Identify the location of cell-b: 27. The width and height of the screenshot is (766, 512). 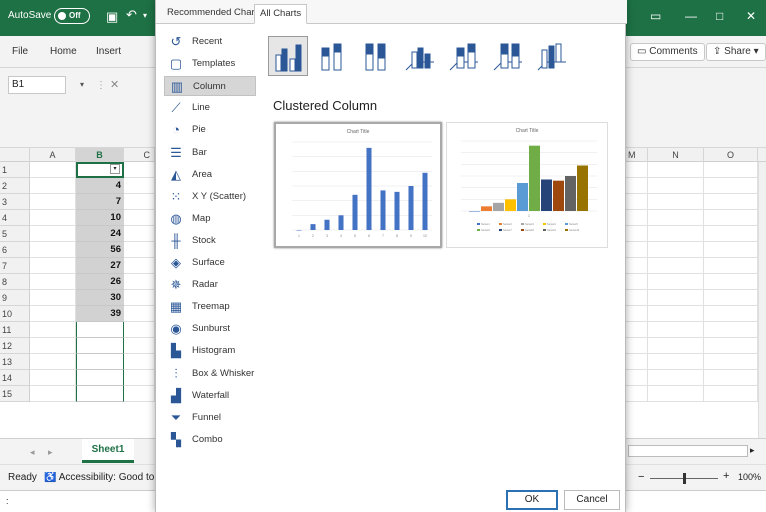
(100, 266).